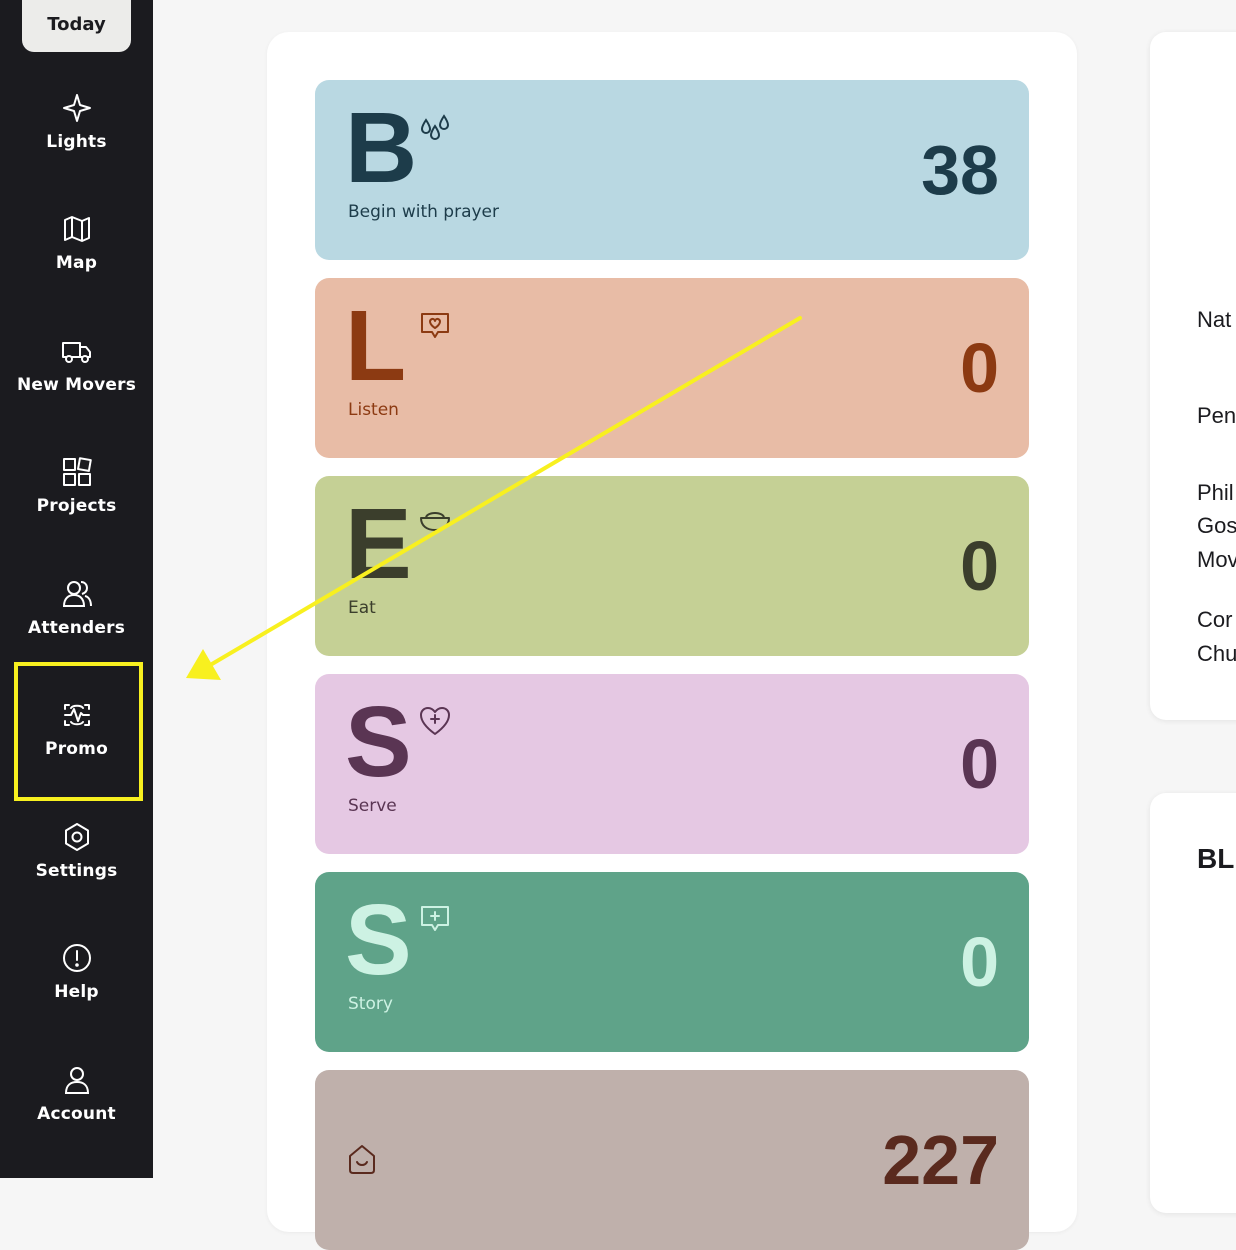  I want to click on nav-label: Account, so click(76, 1114).